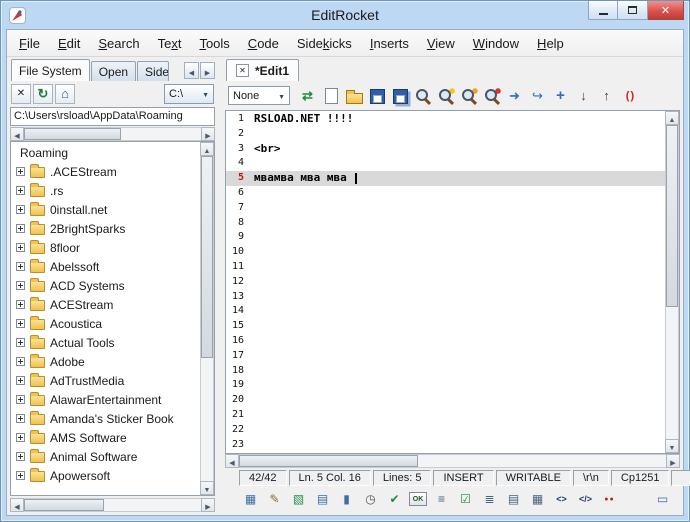  Describe the element at coordinates (445, 371) in the screenshot. I see `editor-line: 18` at that location.